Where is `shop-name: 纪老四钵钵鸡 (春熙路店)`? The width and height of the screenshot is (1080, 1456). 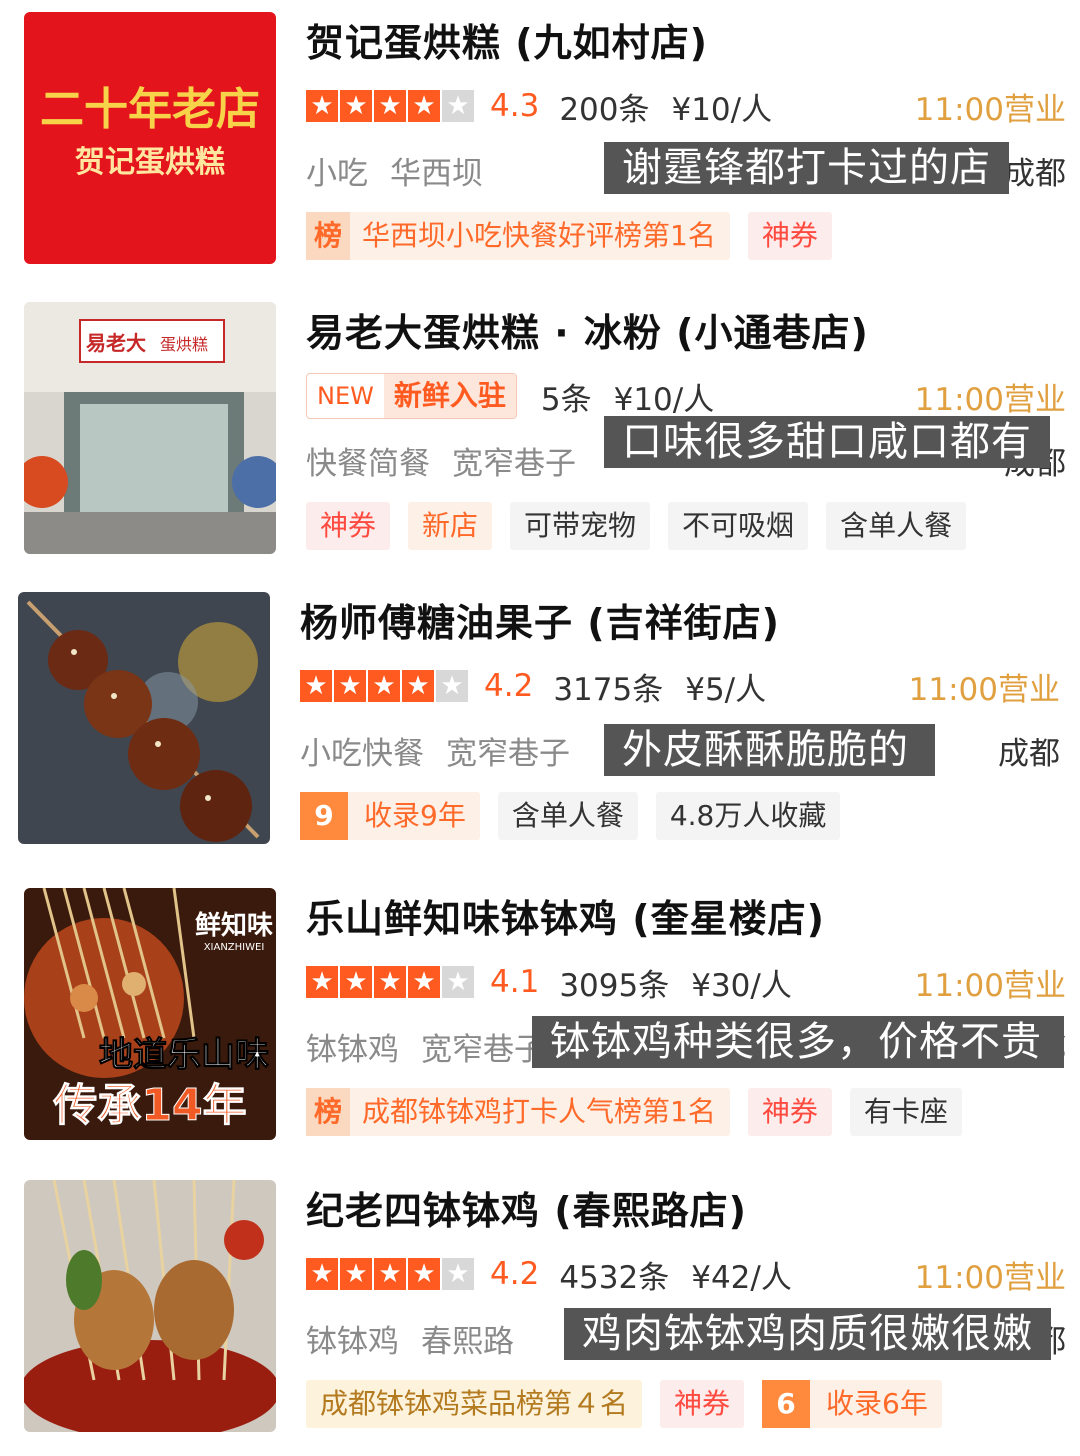 shop-name: 纪老四钵钵鸡 (春熙路店) is located at coordinates (526, 1207).